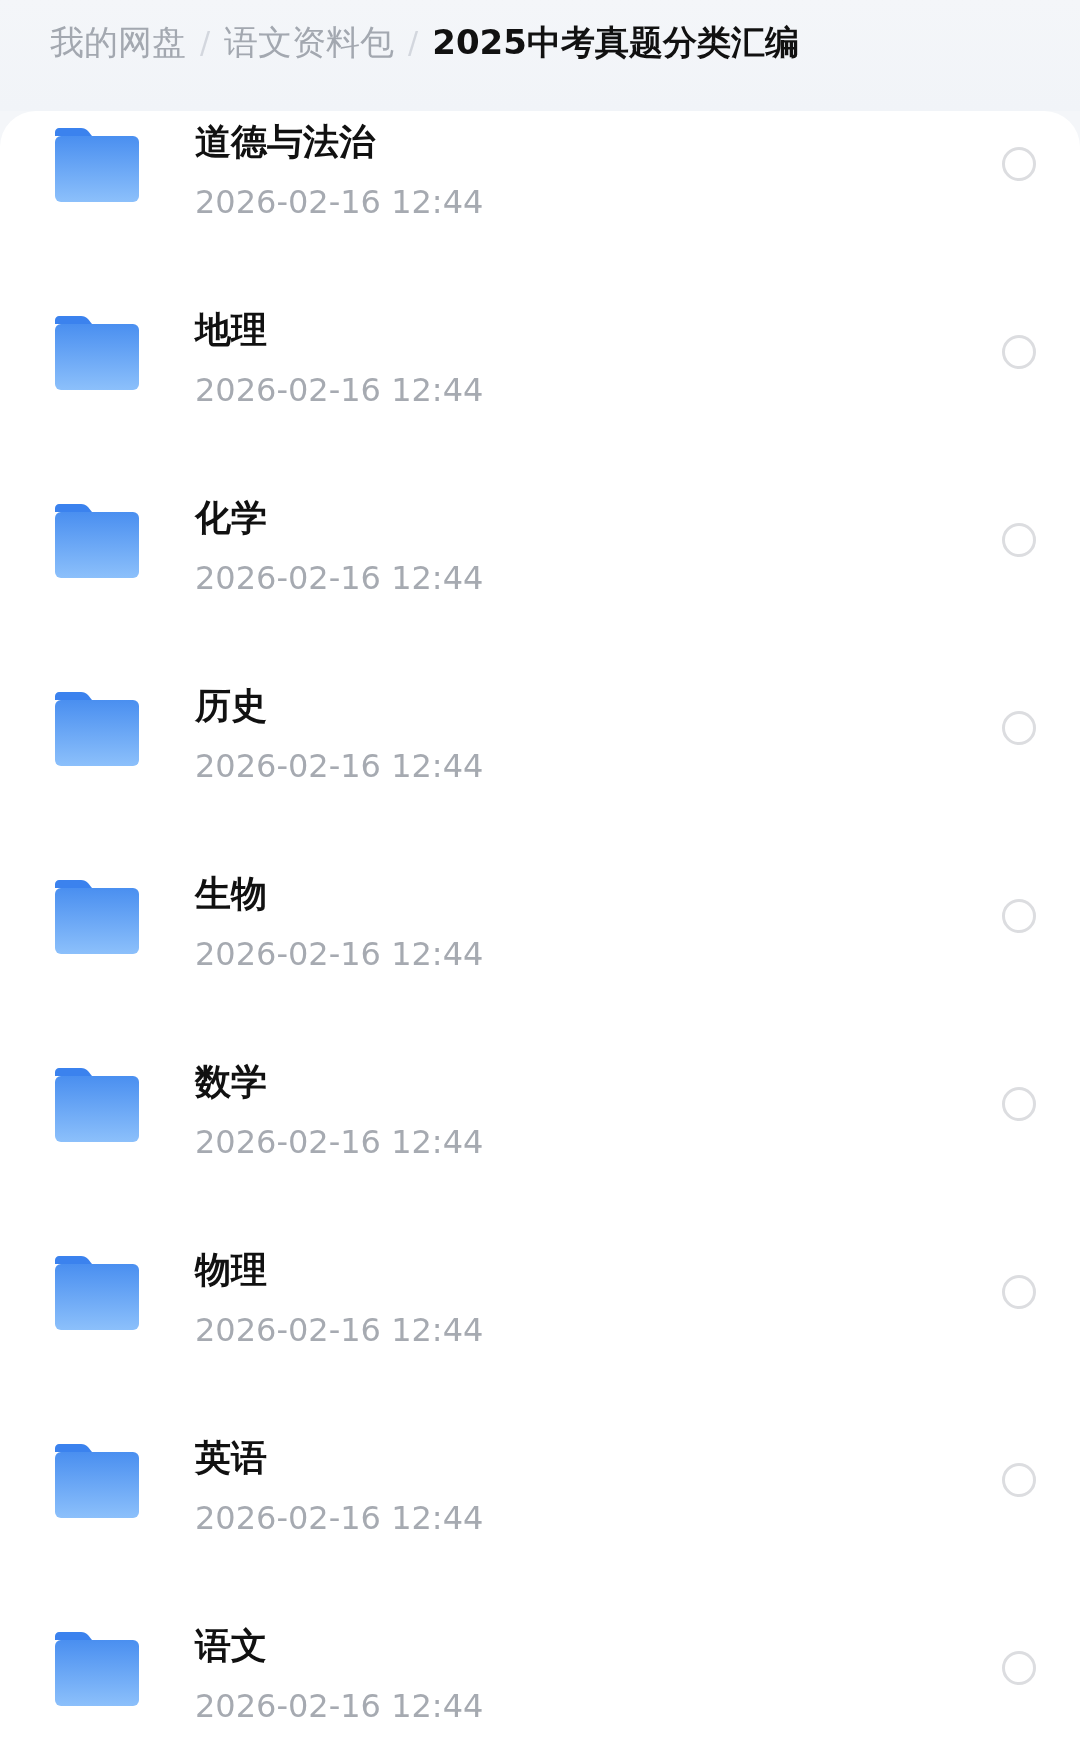  Describe the element at coordinates (598, 706) in the screenshot. I see `folder-name: 历史` at that location.